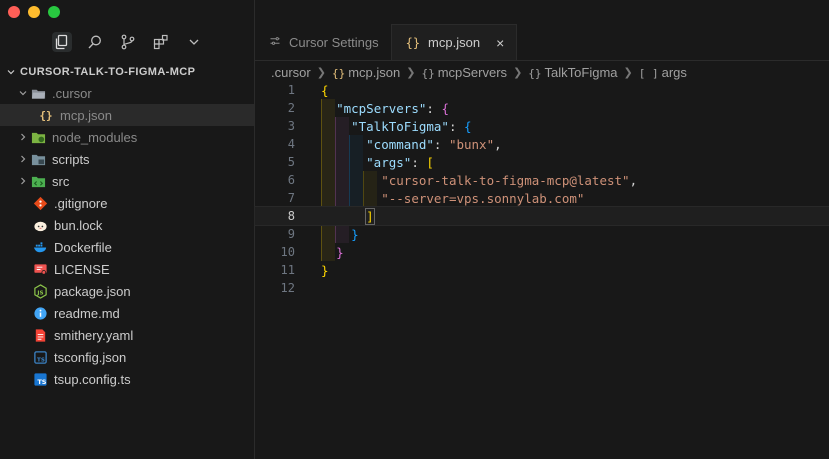  I want to click on object-icon: {}, so click(428, 73).